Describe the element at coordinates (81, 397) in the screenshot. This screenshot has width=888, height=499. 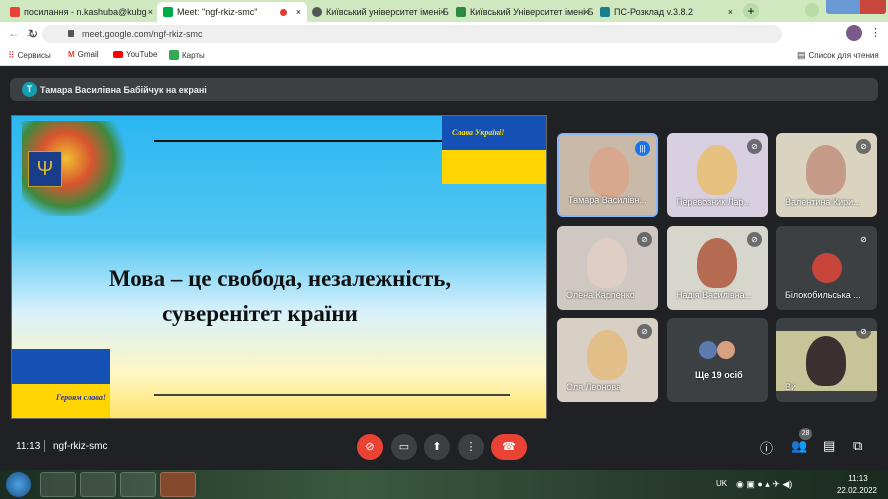
I see `heroyam-text: Героям слава!` at that location.